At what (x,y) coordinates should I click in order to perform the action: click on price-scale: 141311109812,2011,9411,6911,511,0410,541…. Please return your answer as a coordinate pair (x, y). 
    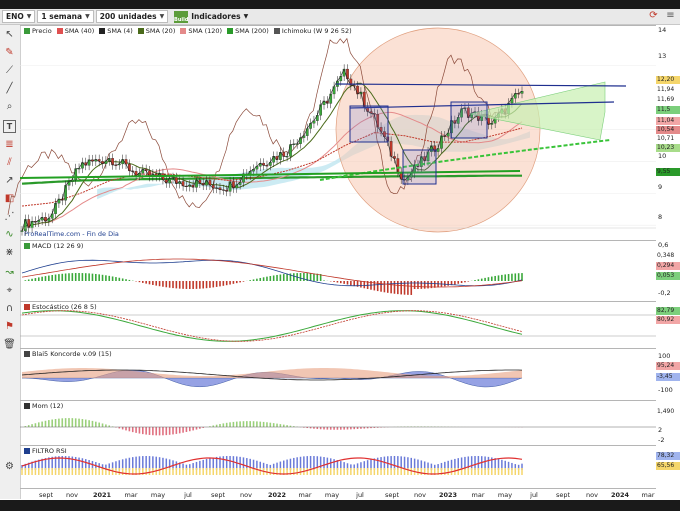
    Looking at the image, I should click on (668, 132).